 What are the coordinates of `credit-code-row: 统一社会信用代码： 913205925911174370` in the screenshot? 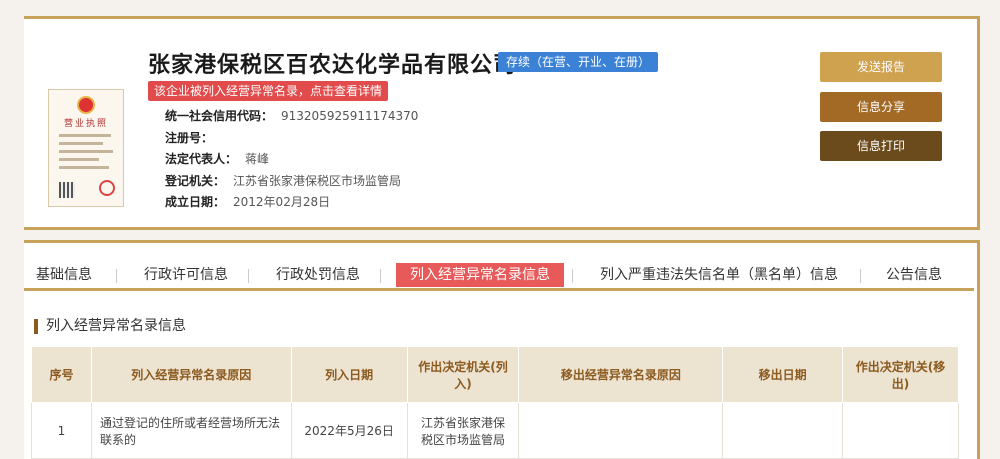 It's located at (291, 115).